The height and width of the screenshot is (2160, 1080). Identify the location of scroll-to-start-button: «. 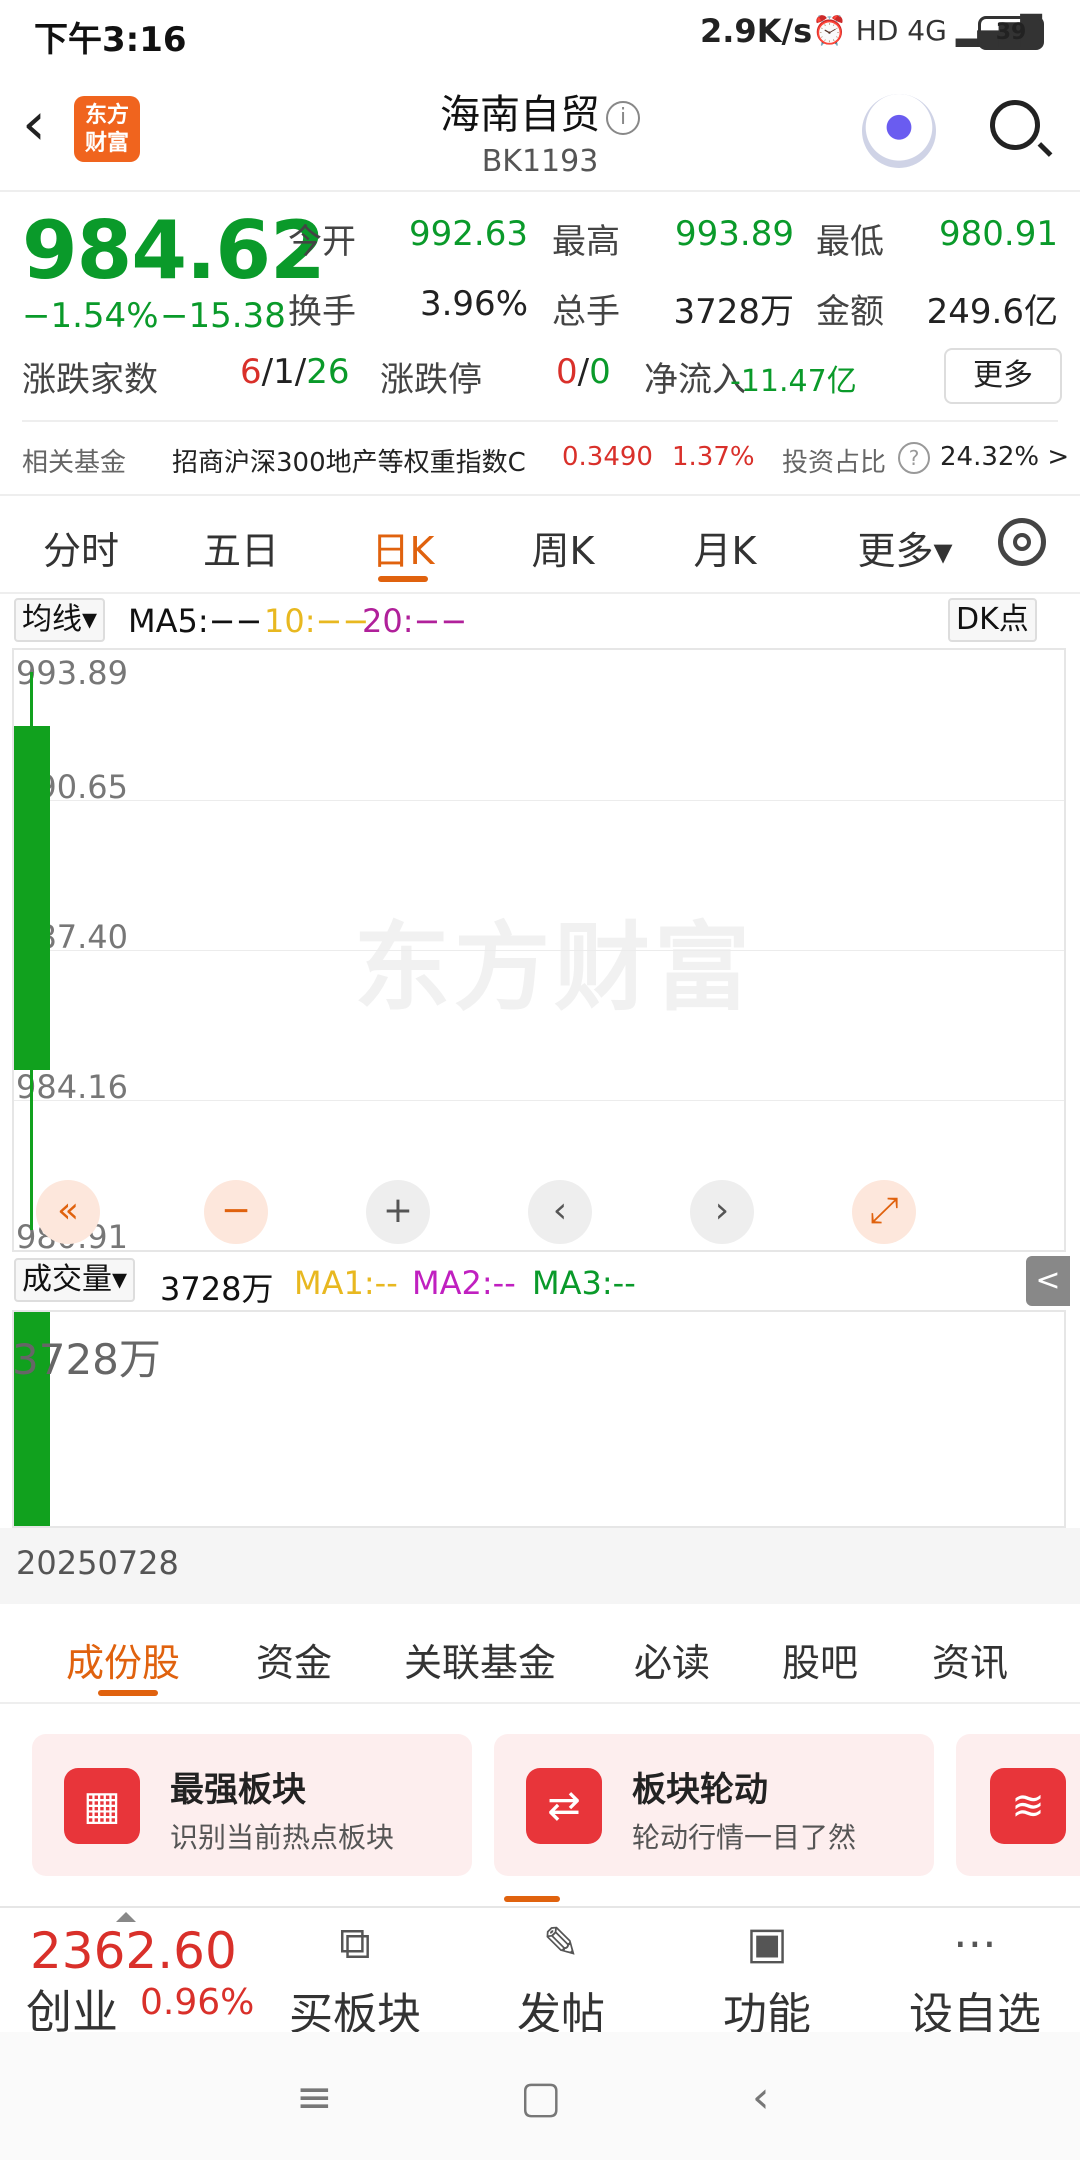
(68, 1212).